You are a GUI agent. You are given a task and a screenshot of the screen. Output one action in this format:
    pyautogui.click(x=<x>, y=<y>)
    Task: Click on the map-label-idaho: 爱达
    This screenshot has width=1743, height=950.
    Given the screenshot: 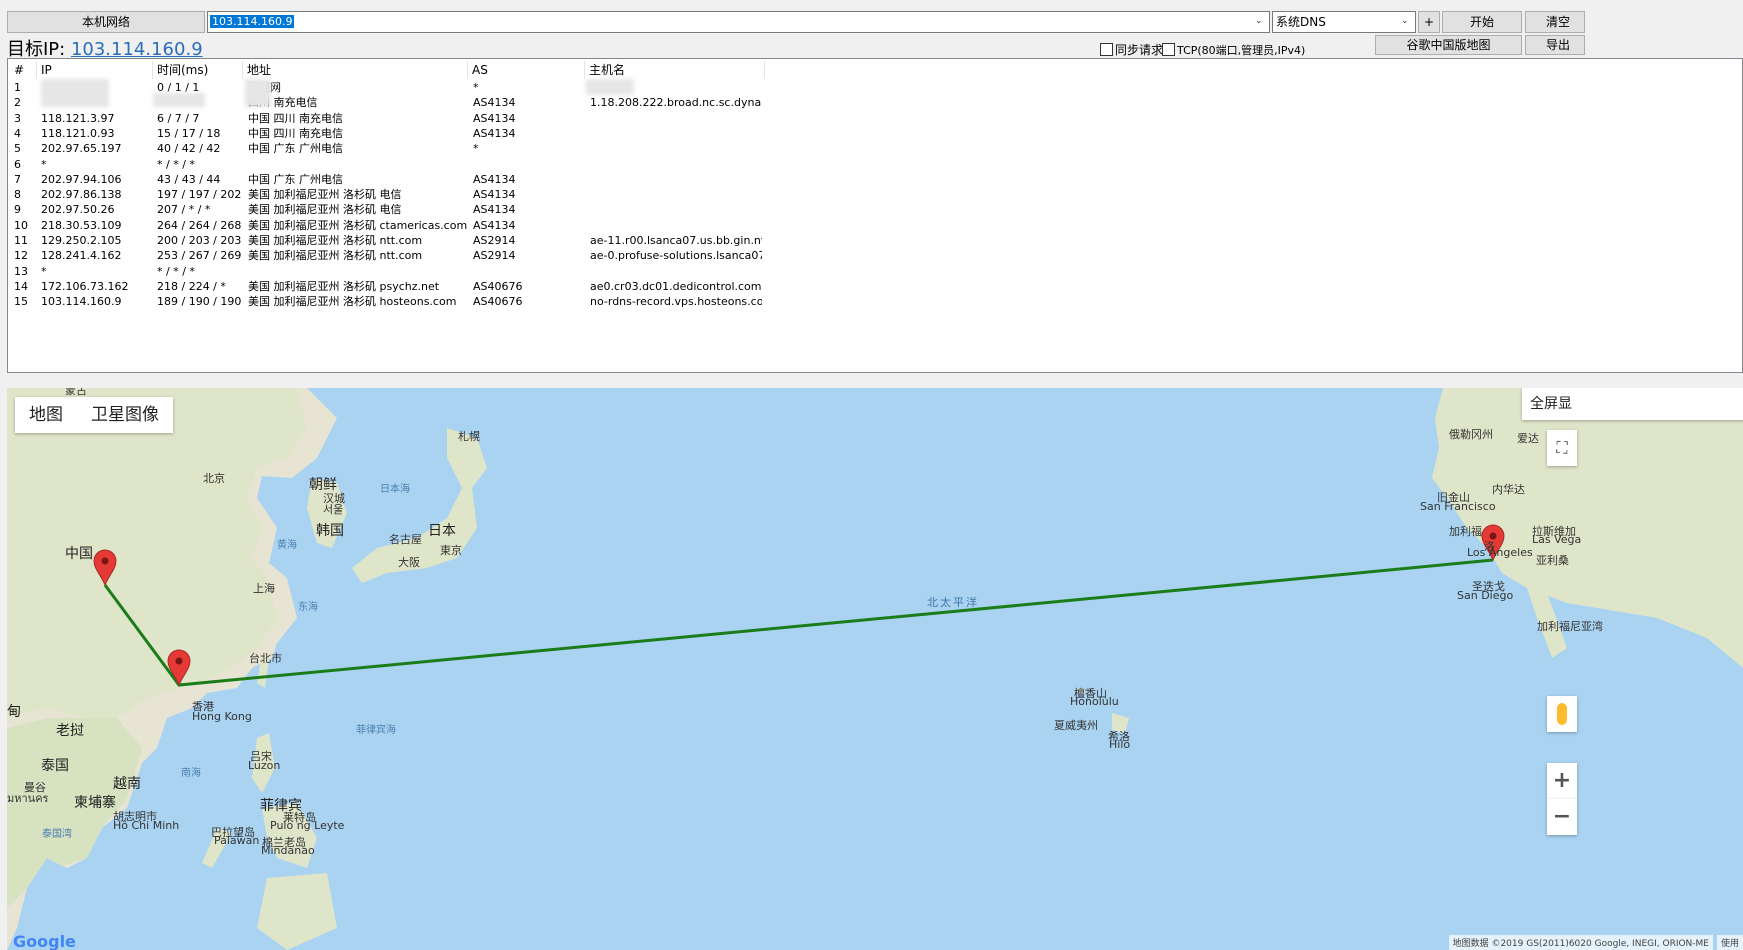 What is the action you would take?
    pyautogui.click(x=1528, y=438)
    